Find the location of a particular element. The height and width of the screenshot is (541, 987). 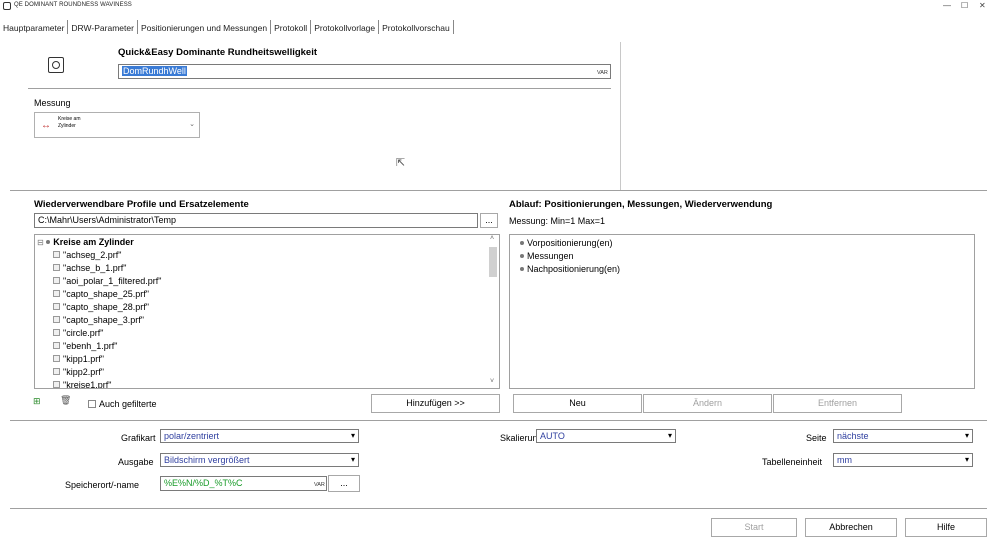

change-button: Ändern is located at coordinates (707, 403).